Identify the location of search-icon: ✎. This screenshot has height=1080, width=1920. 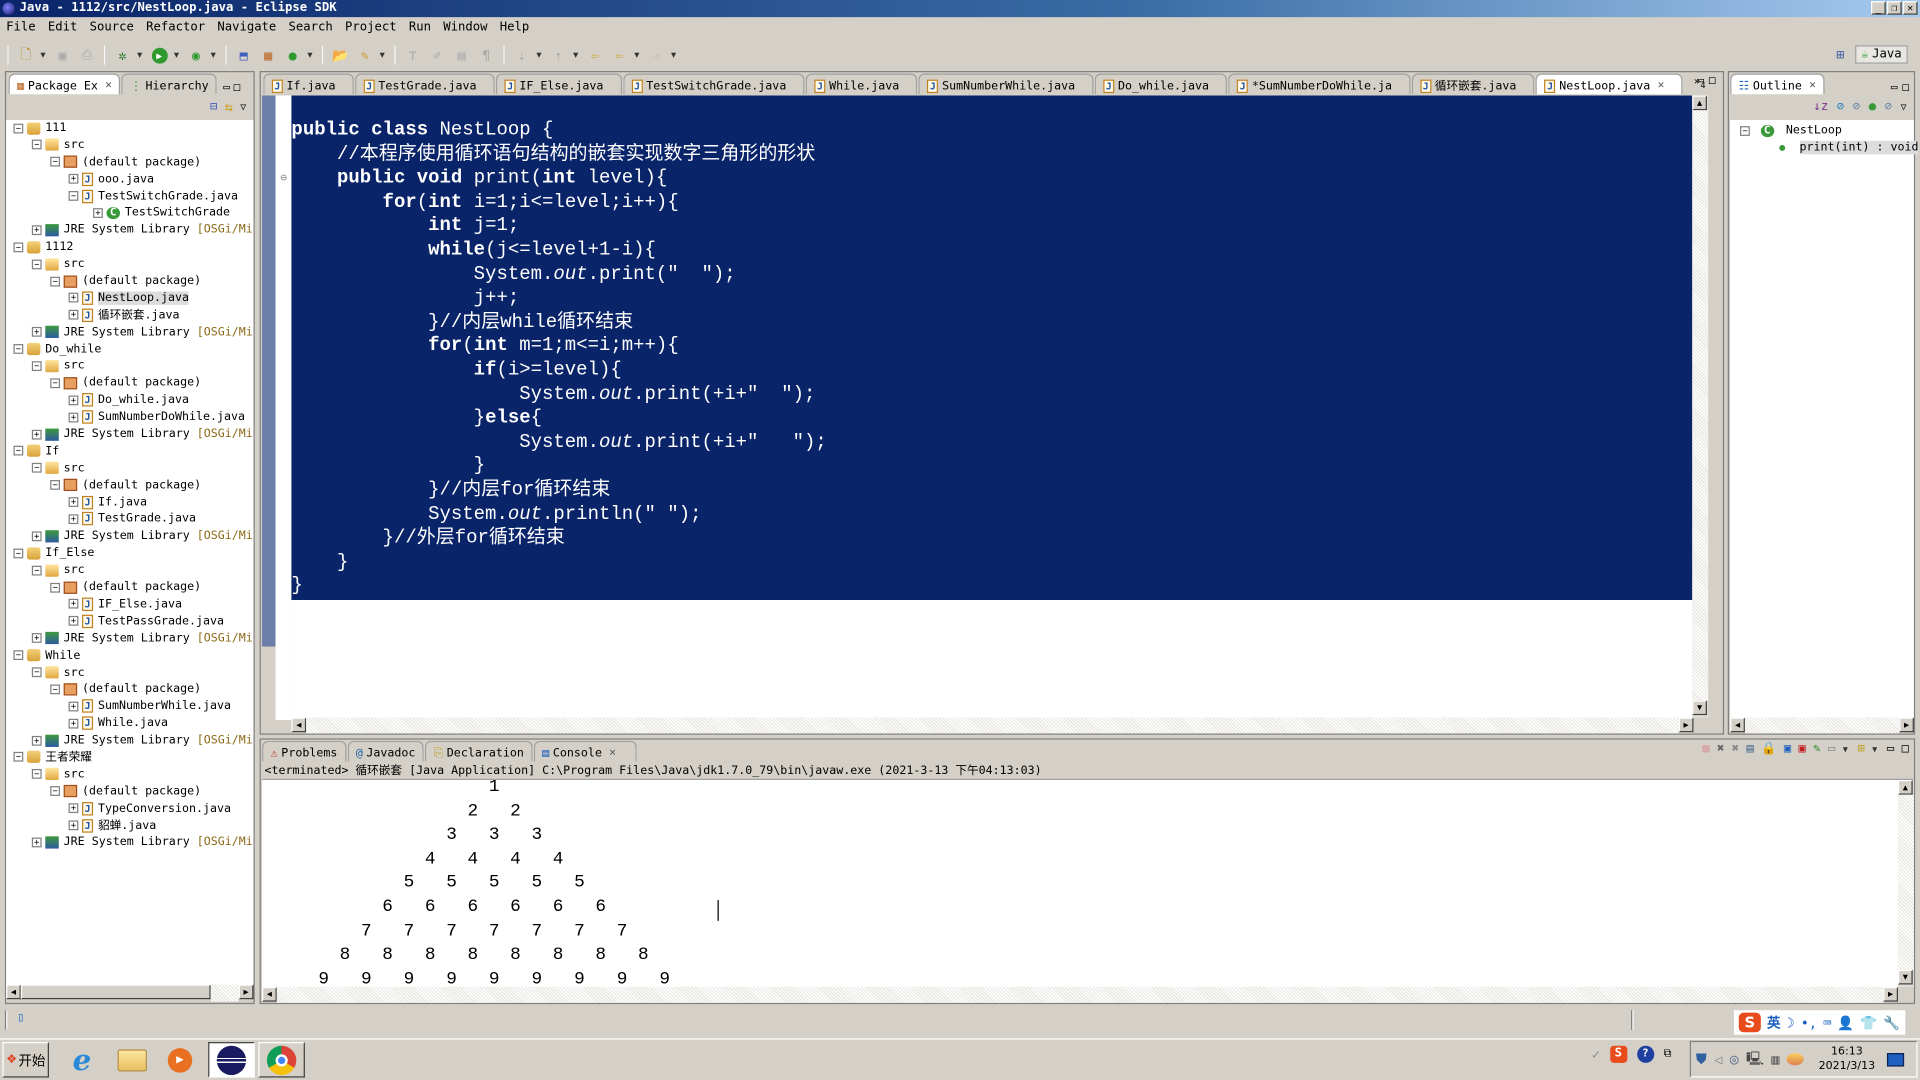
(365, 55).